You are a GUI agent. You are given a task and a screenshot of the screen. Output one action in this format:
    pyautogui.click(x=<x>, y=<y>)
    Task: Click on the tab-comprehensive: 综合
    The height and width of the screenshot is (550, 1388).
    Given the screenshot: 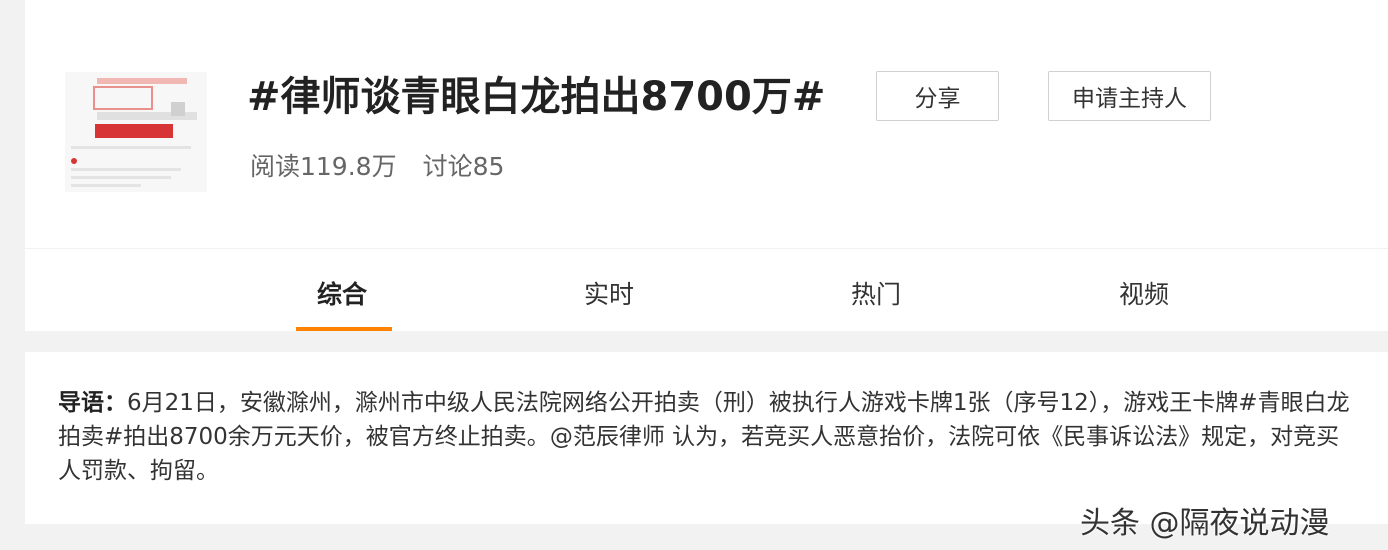 What is the action you would take?
    pyautogui.click(x=342, y=293)
    